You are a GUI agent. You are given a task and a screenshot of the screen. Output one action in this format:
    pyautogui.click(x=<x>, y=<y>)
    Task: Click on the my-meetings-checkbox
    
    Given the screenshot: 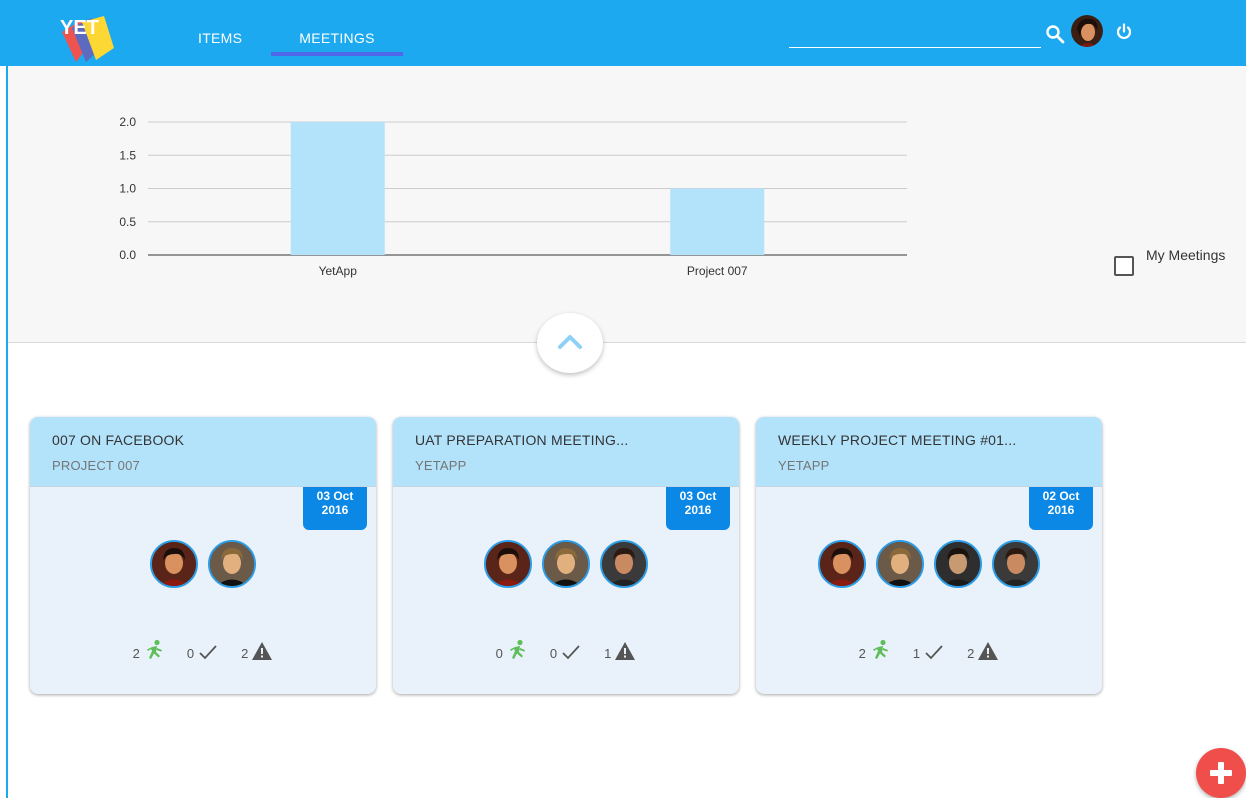 What is the action you would take?
    pyautogui.click(x=1124, y=266)
    